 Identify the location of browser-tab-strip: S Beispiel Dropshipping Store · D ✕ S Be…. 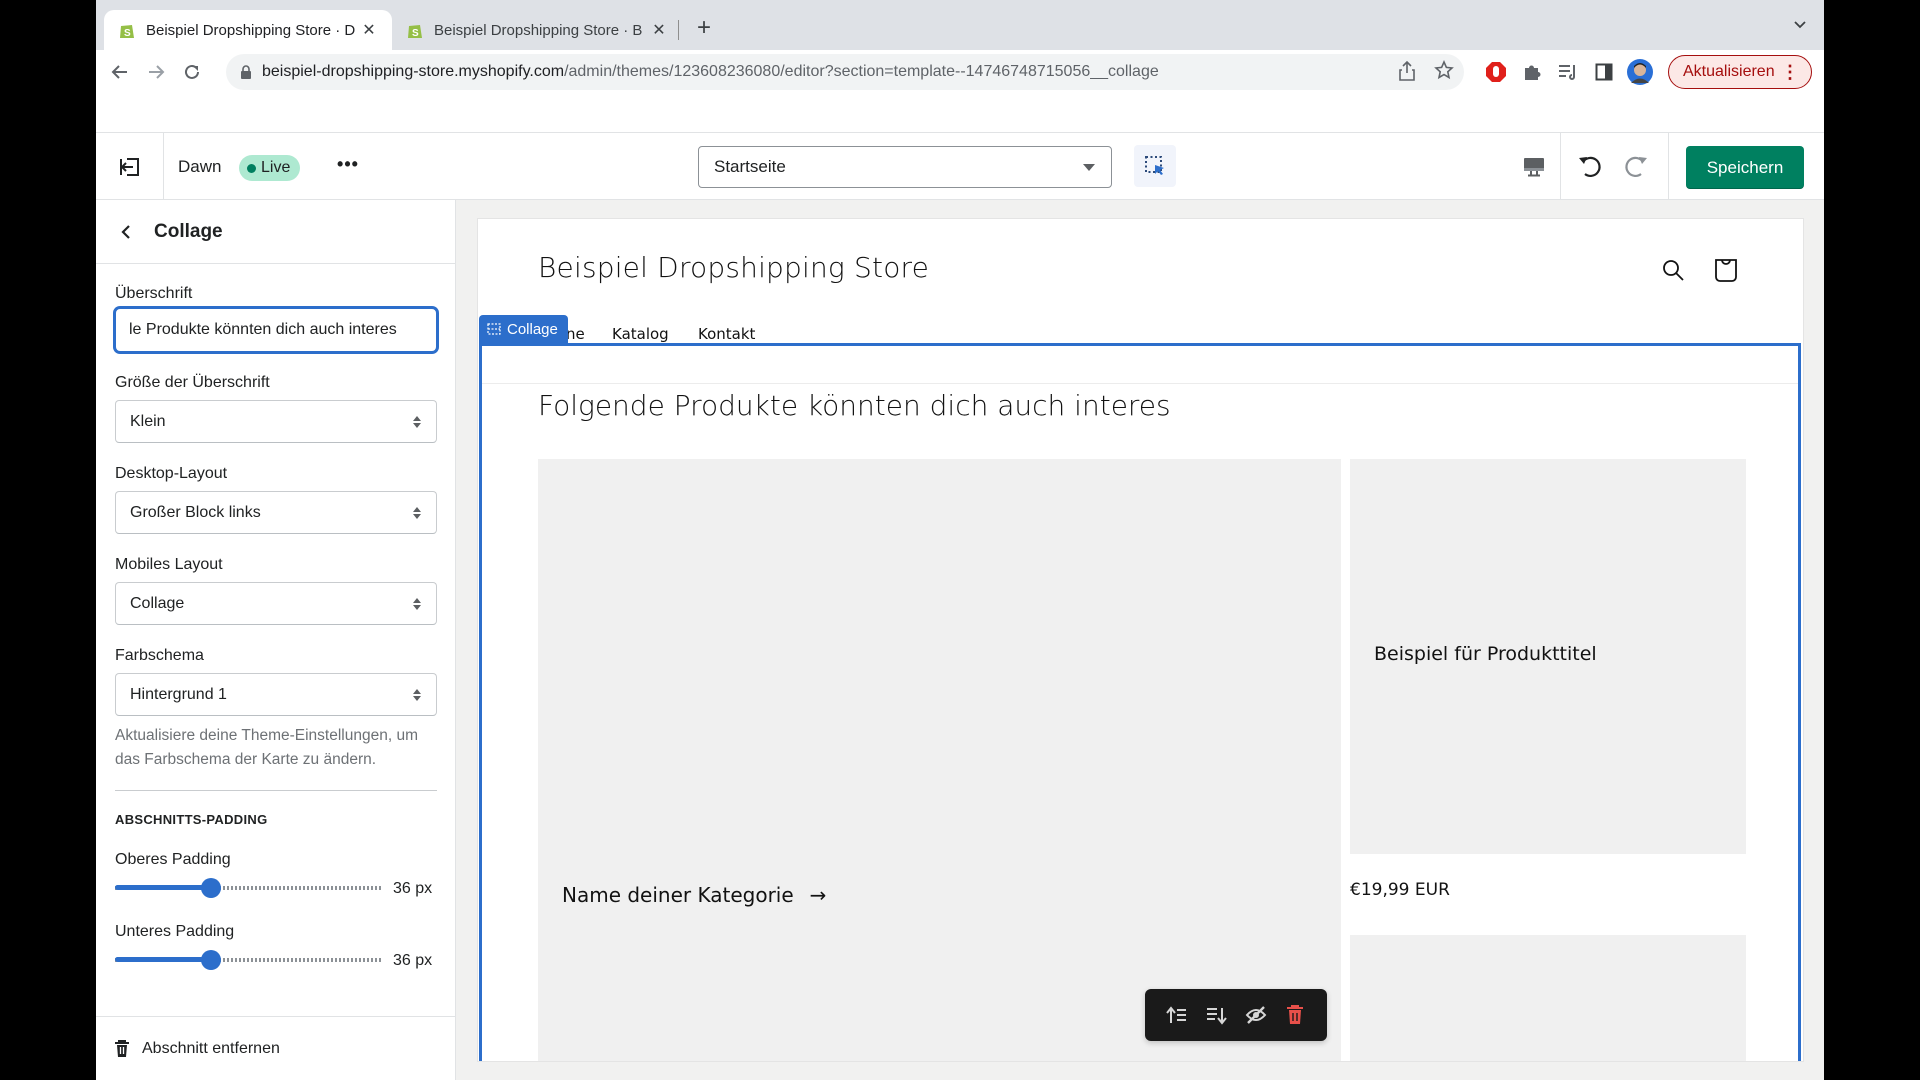
(960, 25).